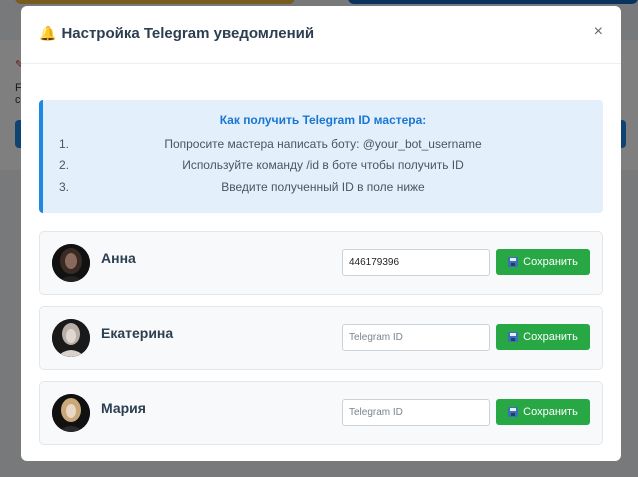 This screenshot has width=638, height=477. I want to click on master-card: Мария Сохранить, so click(321, 413).